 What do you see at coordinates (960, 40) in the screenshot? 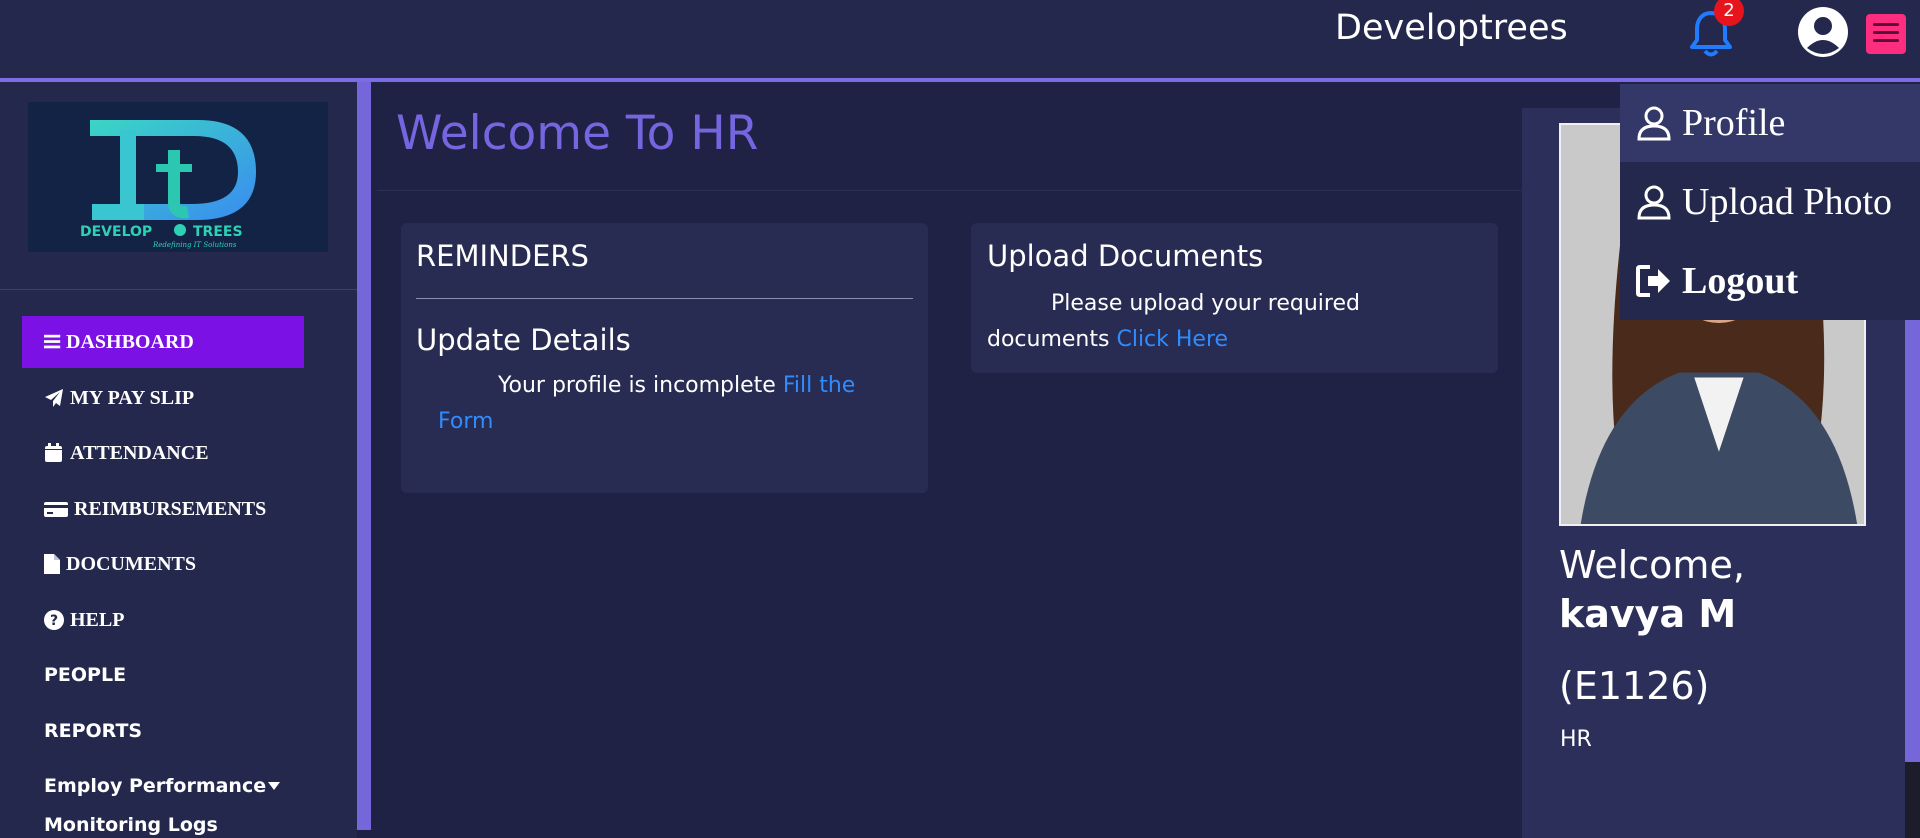
I see `top-navbar` at bounding box center [960, 40].